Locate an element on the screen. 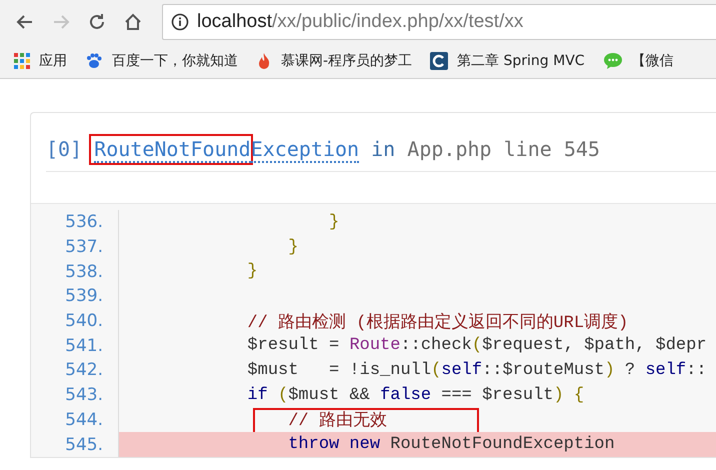  paw-icon is located at coordinates (94, 61).